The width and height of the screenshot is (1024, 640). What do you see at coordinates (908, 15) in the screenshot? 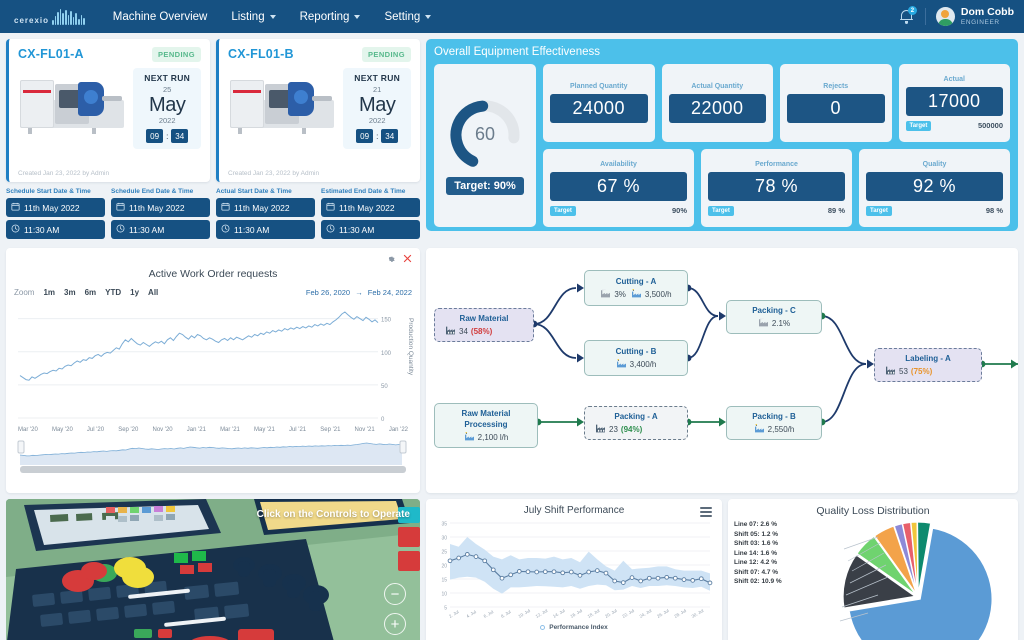
I see `notifications-bell-icon: 2` at bounding box center [908, 15].